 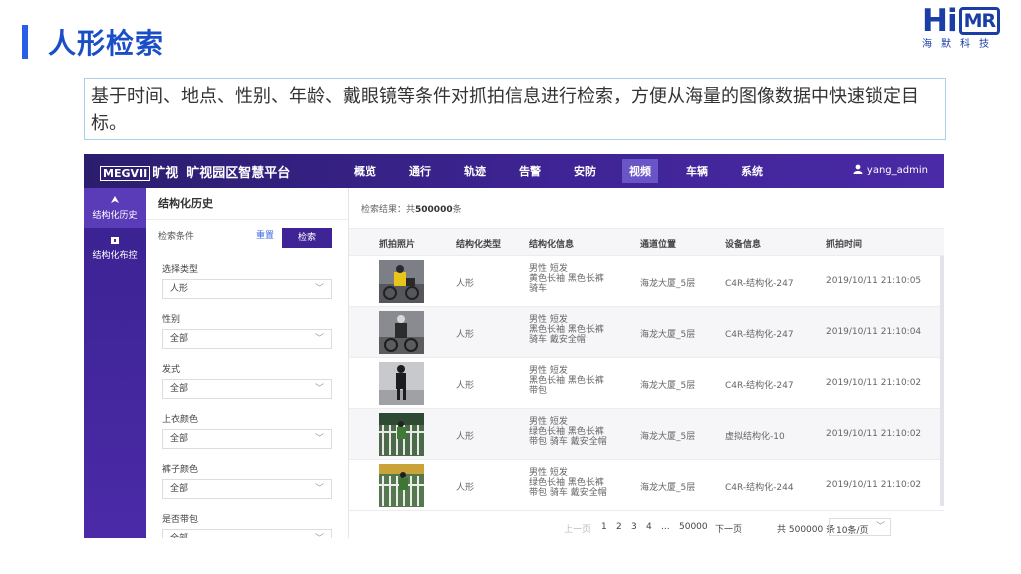 I want to click on megvii-logo: MEGVII, so click(x=125, y=173).